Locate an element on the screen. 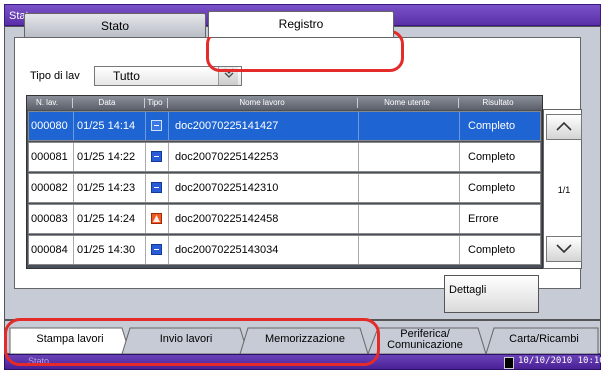  scroll-down-button is located at coordinates (564, 249).